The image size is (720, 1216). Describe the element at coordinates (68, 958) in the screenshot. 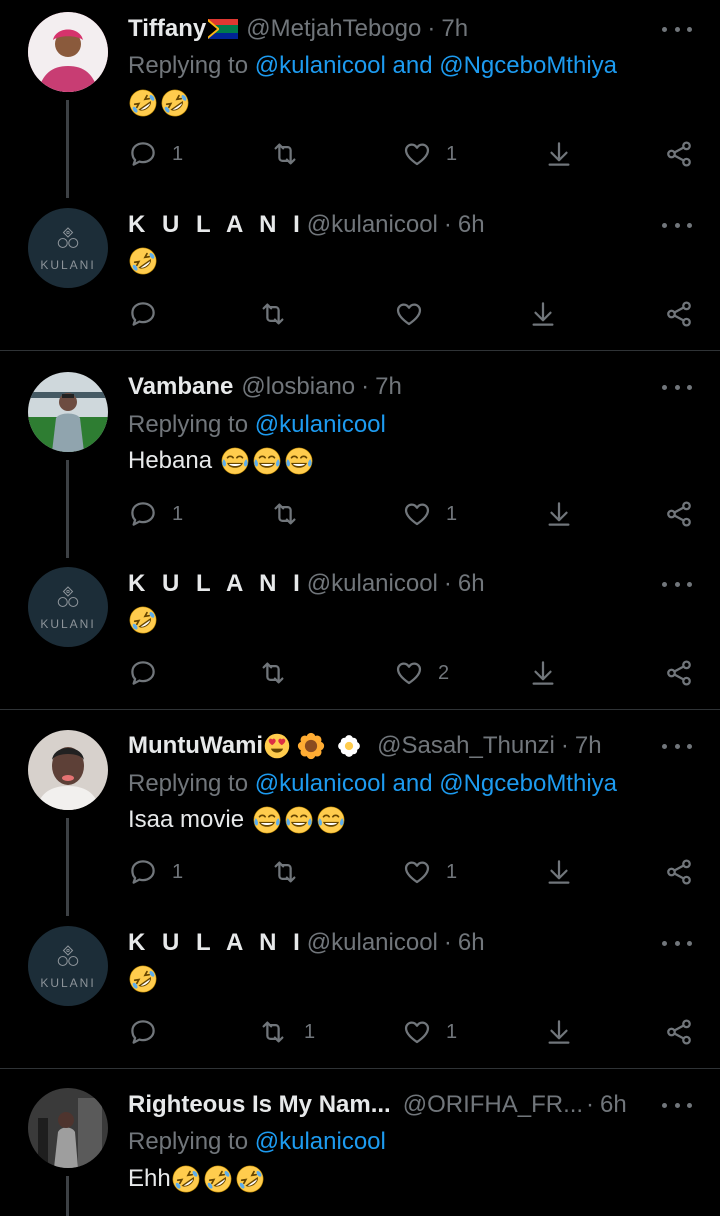

I see `kulani-logo-icon` at that location.